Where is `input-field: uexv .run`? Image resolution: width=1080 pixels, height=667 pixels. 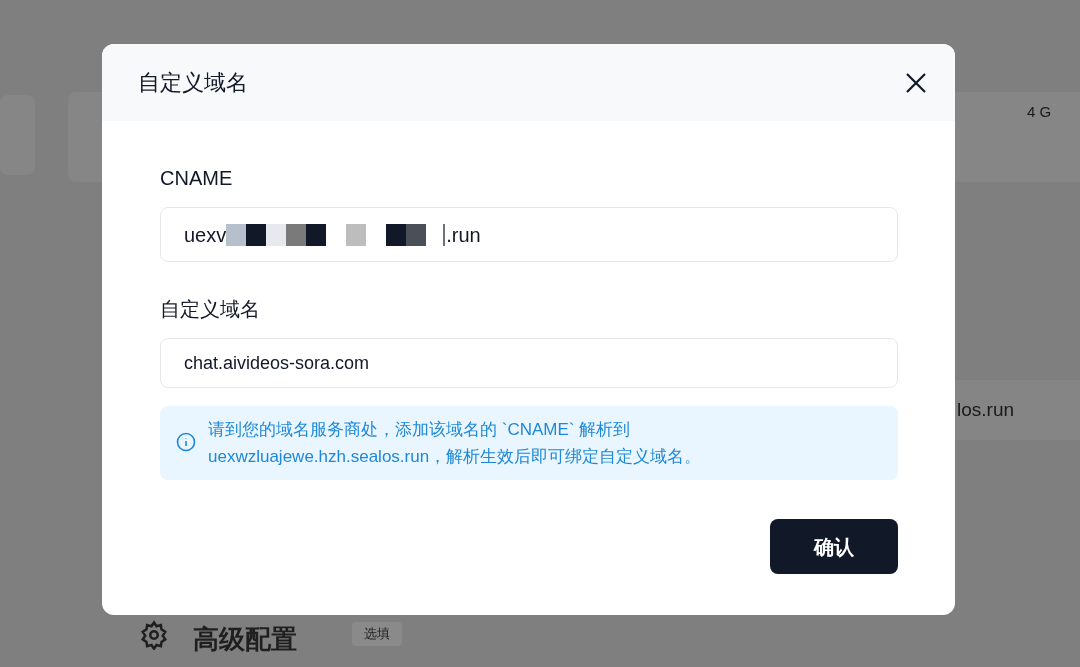 input-field: uexv .run is located at coordinates (529, 234).